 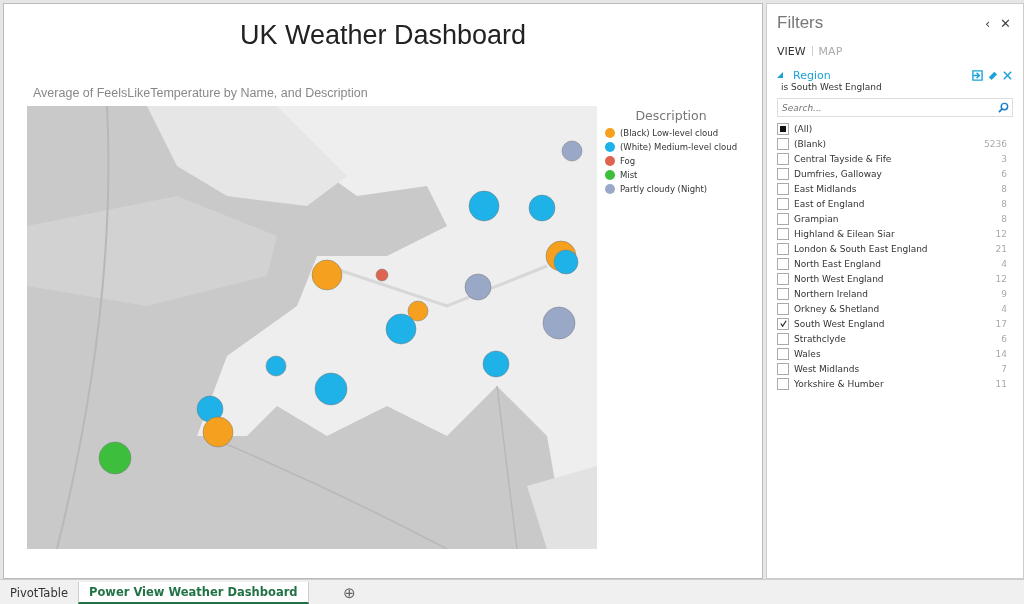 I want to click on region-label: West Midlands, so click(x=827, y=368).